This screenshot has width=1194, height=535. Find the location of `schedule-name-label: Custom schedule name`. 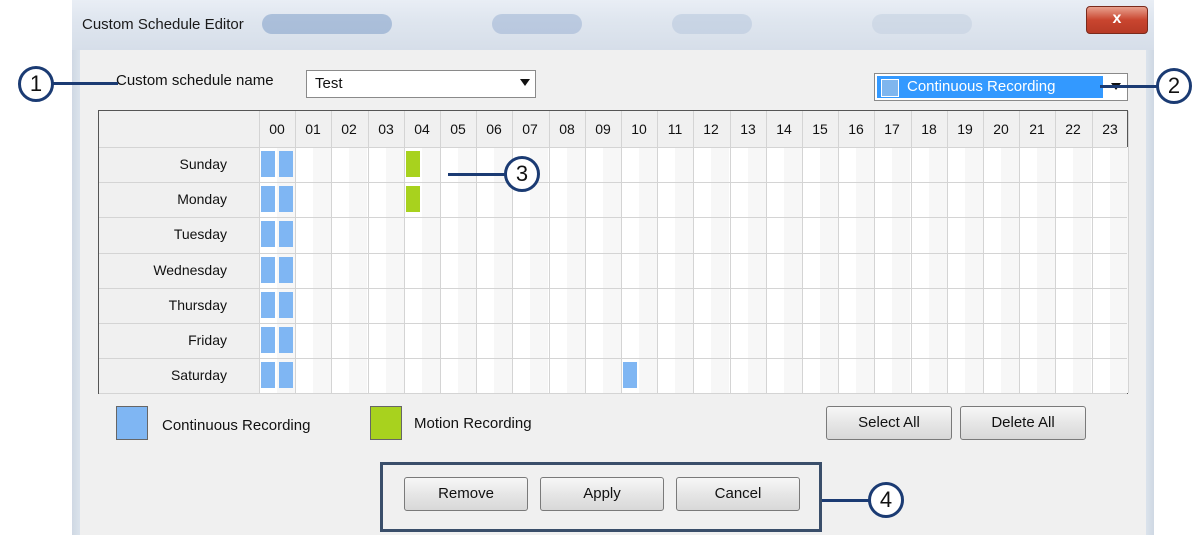

schedule-name-label: Custom schedule name is located at coordinates (195, 80).